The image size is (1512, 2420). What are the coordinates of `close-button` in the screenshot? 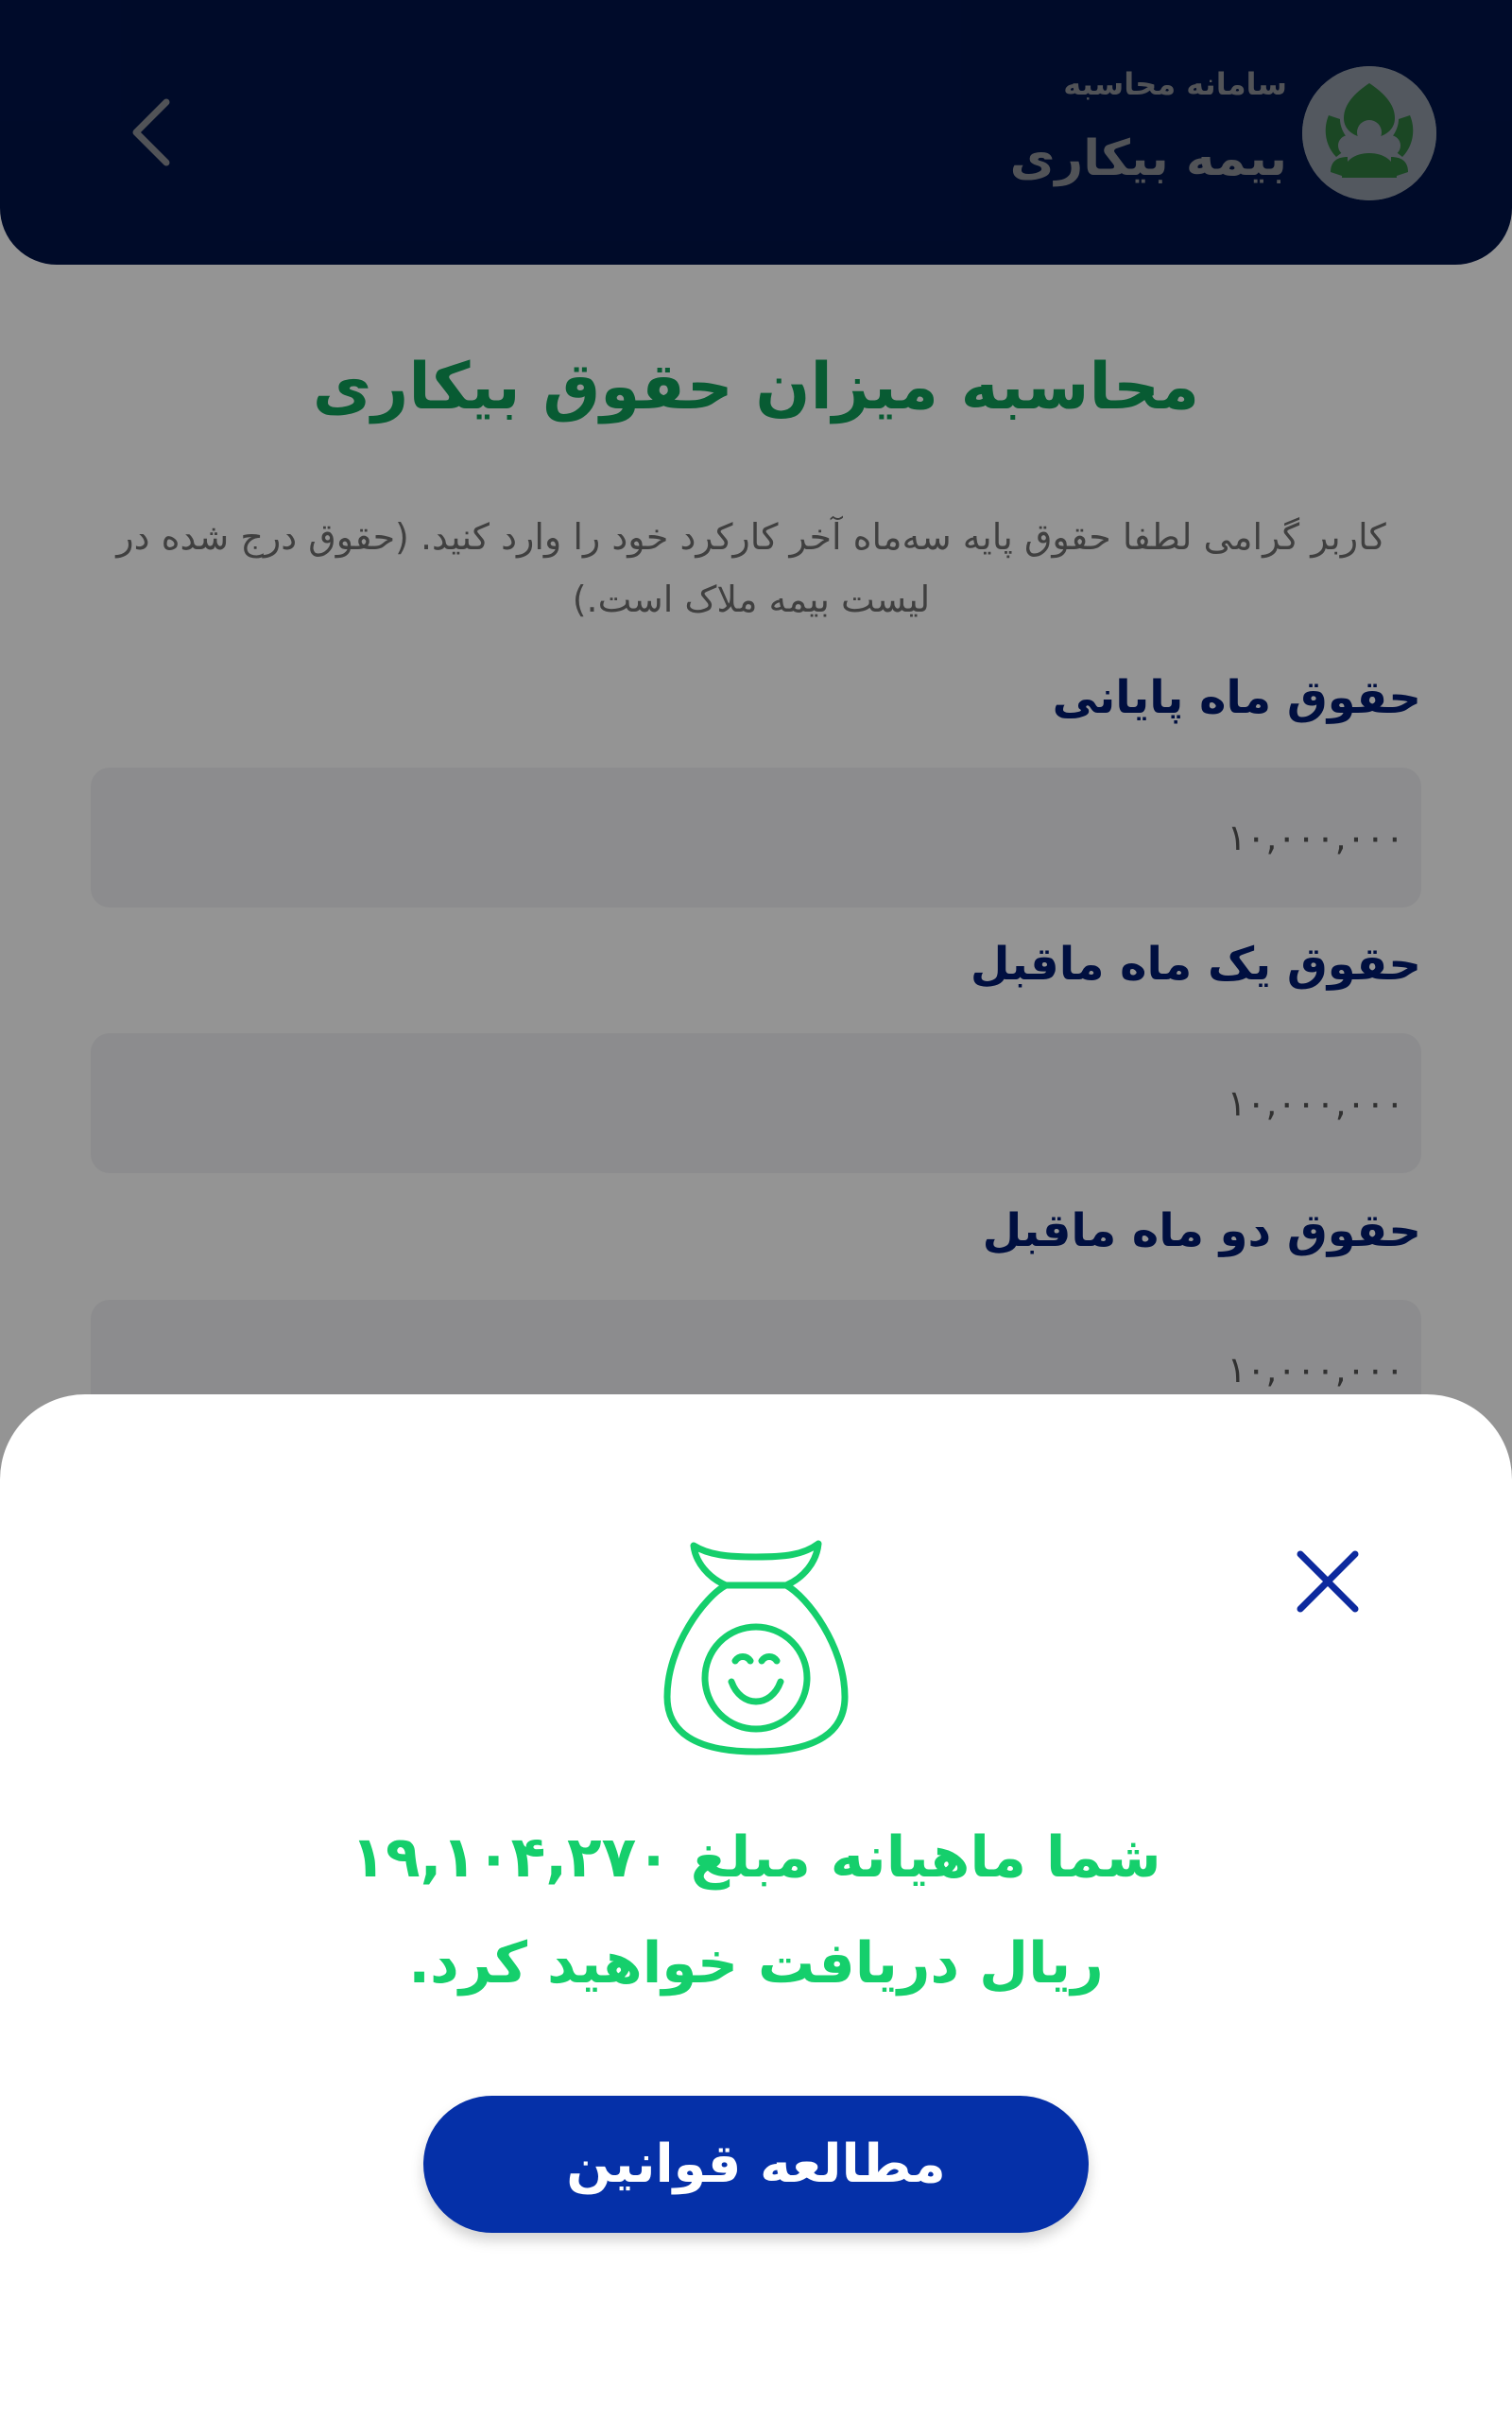 It's located at (1328, 1581).